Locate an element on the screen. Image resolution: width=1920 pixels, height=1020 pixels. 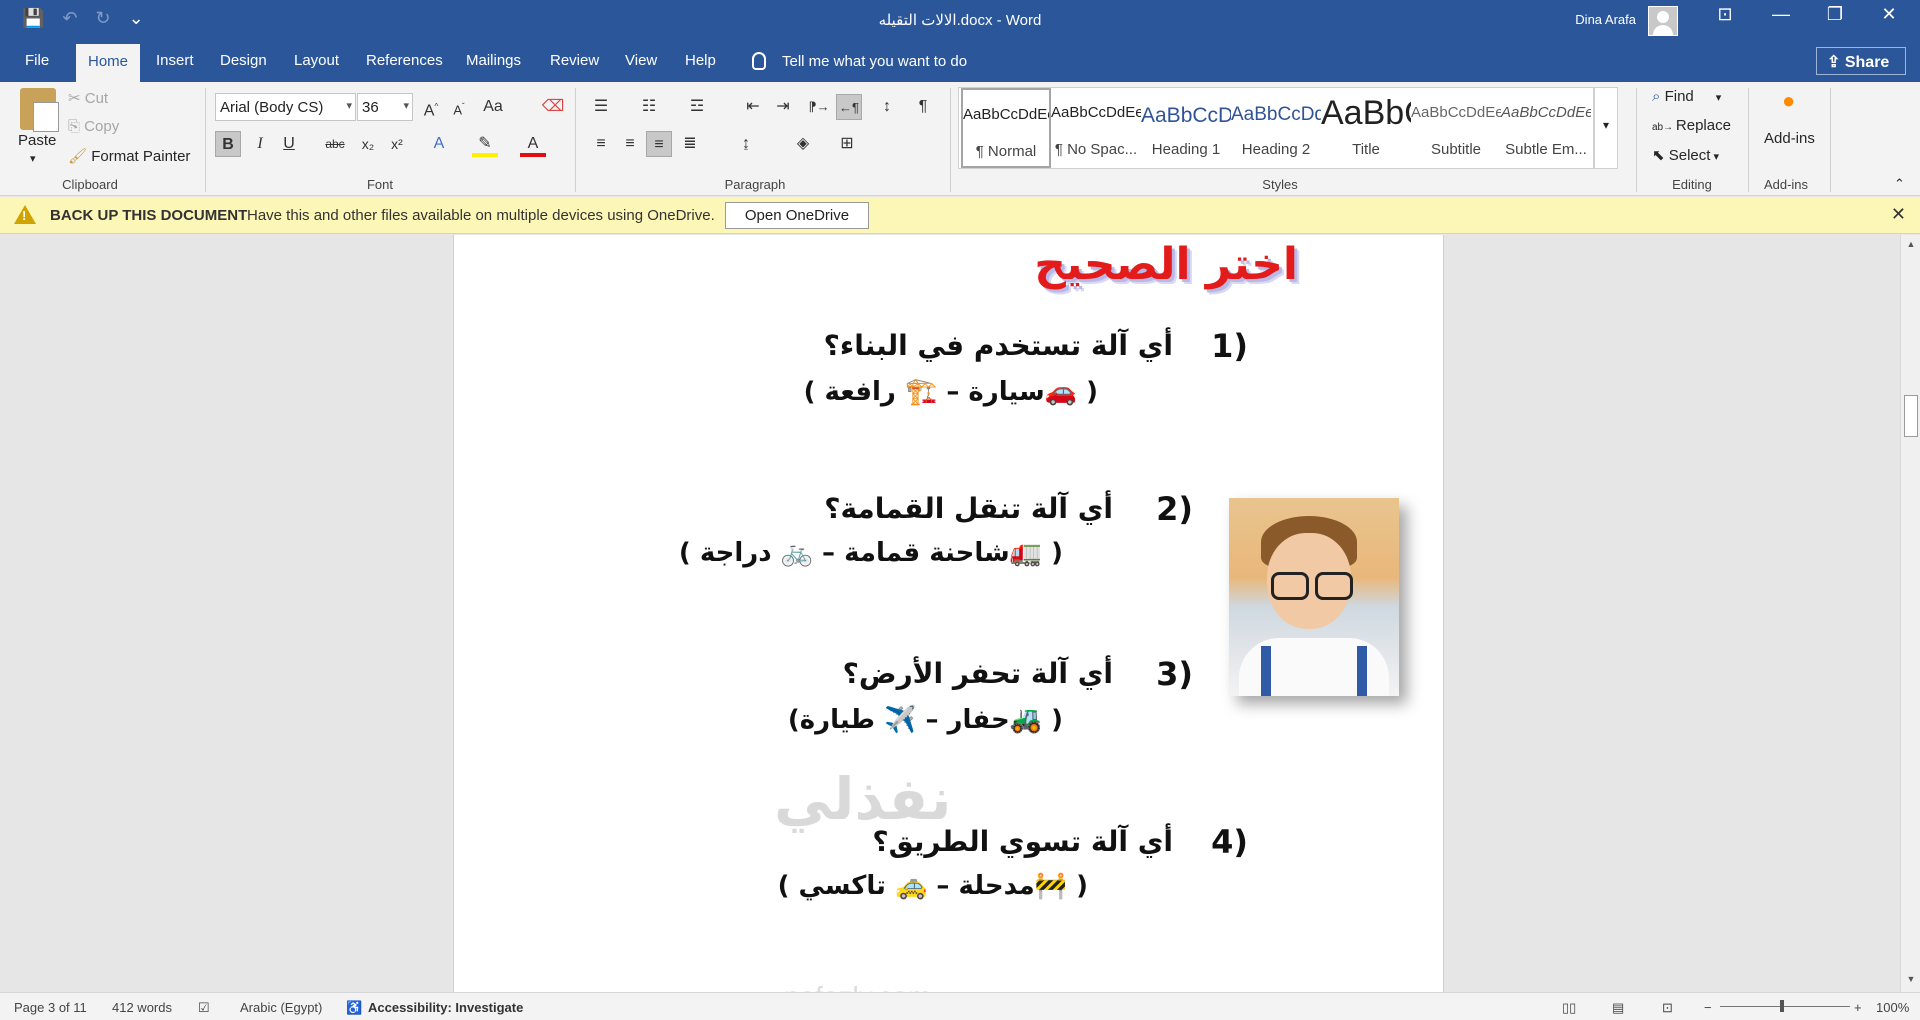
collapse-ribbon-icon: ⌃ is located at coordinates (1899, 184).